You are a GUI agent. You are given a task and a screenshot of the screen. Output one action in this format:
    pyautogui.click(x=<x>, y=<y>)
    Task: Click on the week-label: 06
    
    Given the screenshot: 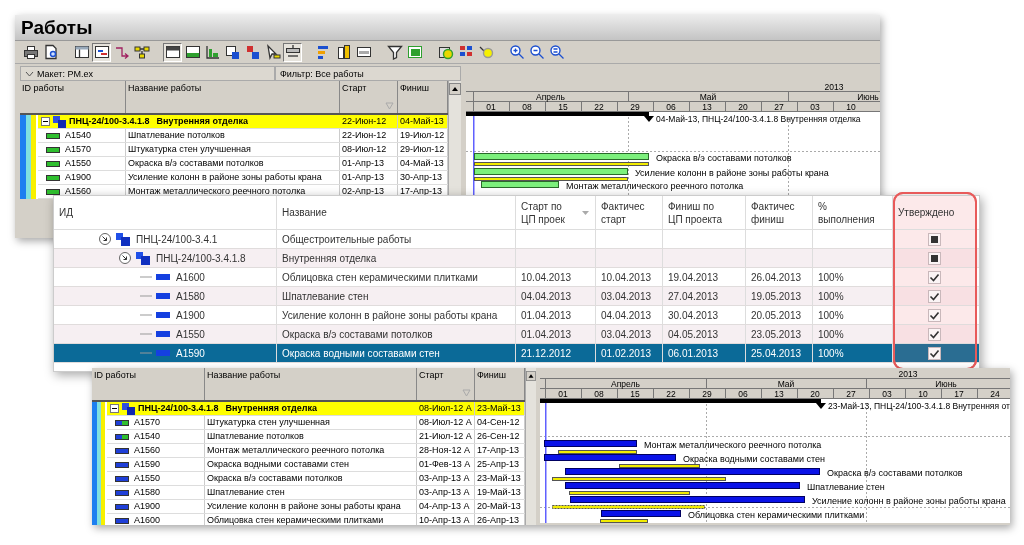 What is the action you would take?
    pyautogui.click(x=671, y=106)
    